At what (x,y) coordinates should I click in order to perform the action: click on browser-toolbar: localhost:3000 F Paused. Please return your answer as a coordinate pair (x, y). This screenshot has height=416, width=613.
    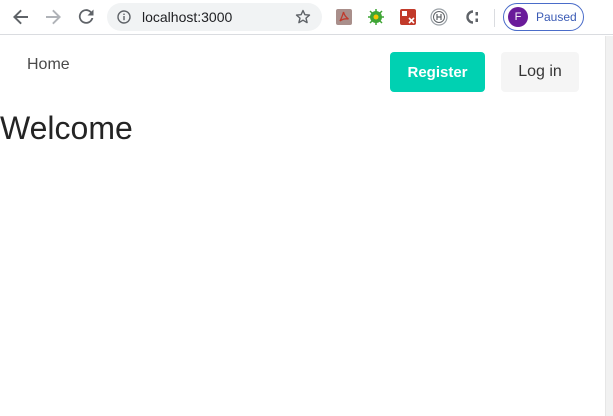
    Looking at the image, I should click on (306, 17).